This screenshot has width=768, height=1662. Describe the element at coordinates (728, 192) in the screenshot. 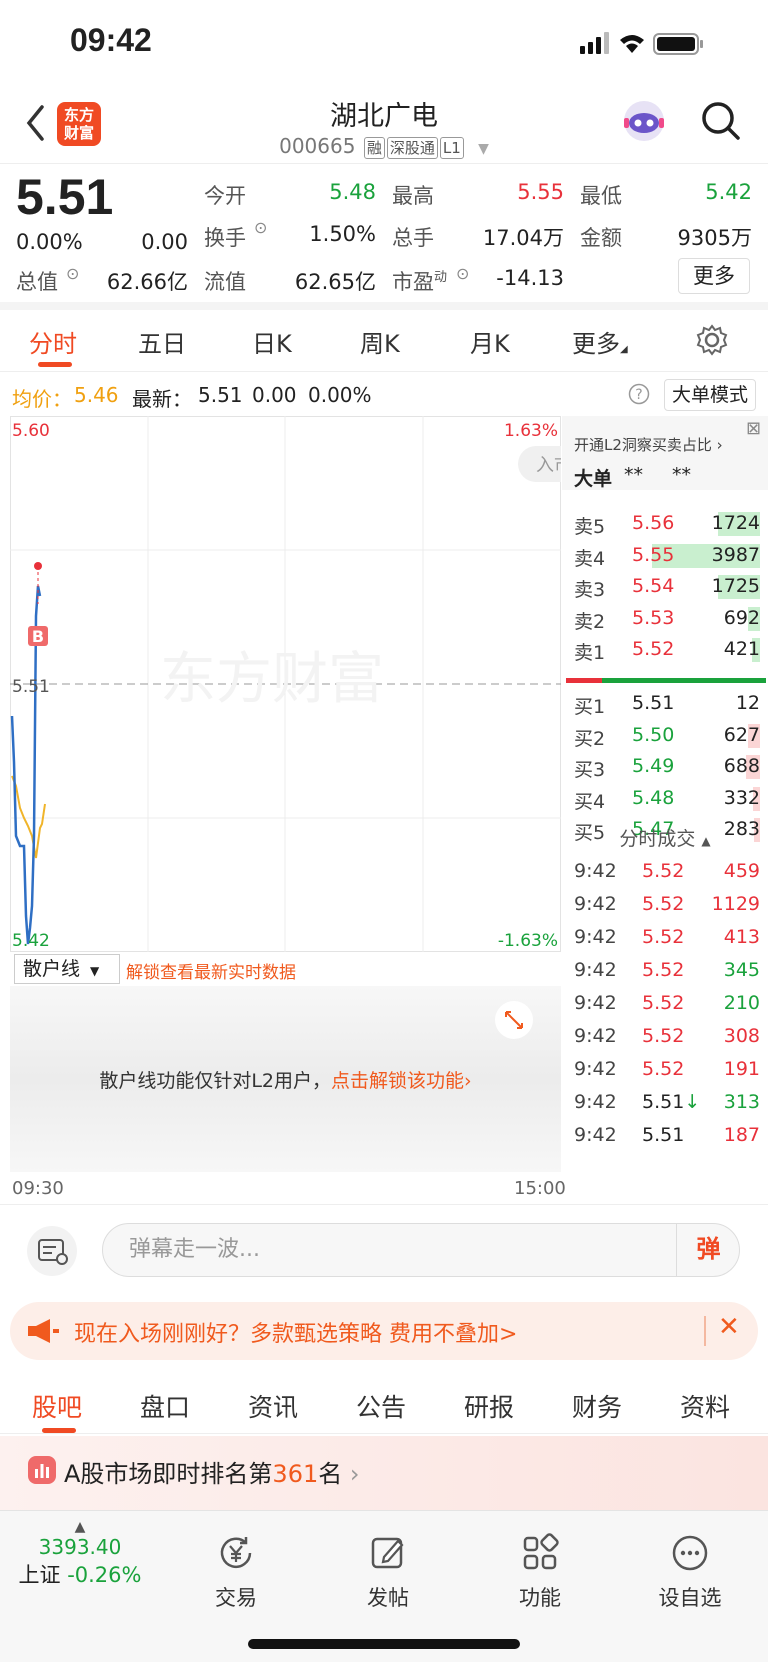

I see `low-value: 5.42` at that location.